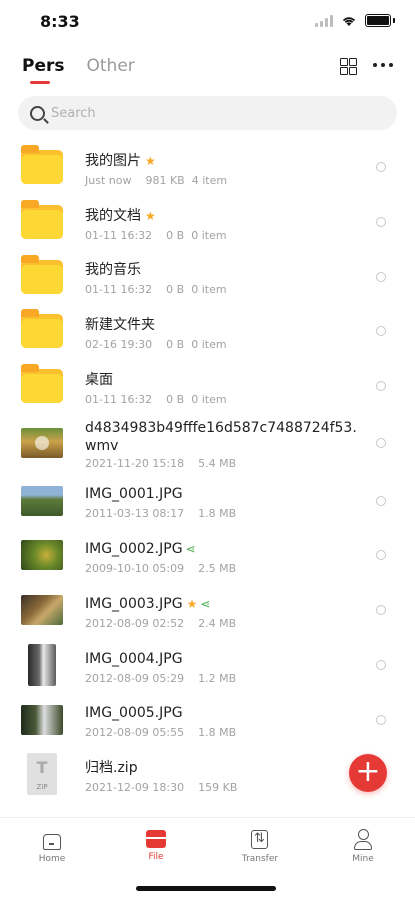 The height and width of the screenshot is (901, 415). What do you see at coordinates (42, 443) in the screenshot?
I see `video-thumbnail` at bounding box center [42, 443].